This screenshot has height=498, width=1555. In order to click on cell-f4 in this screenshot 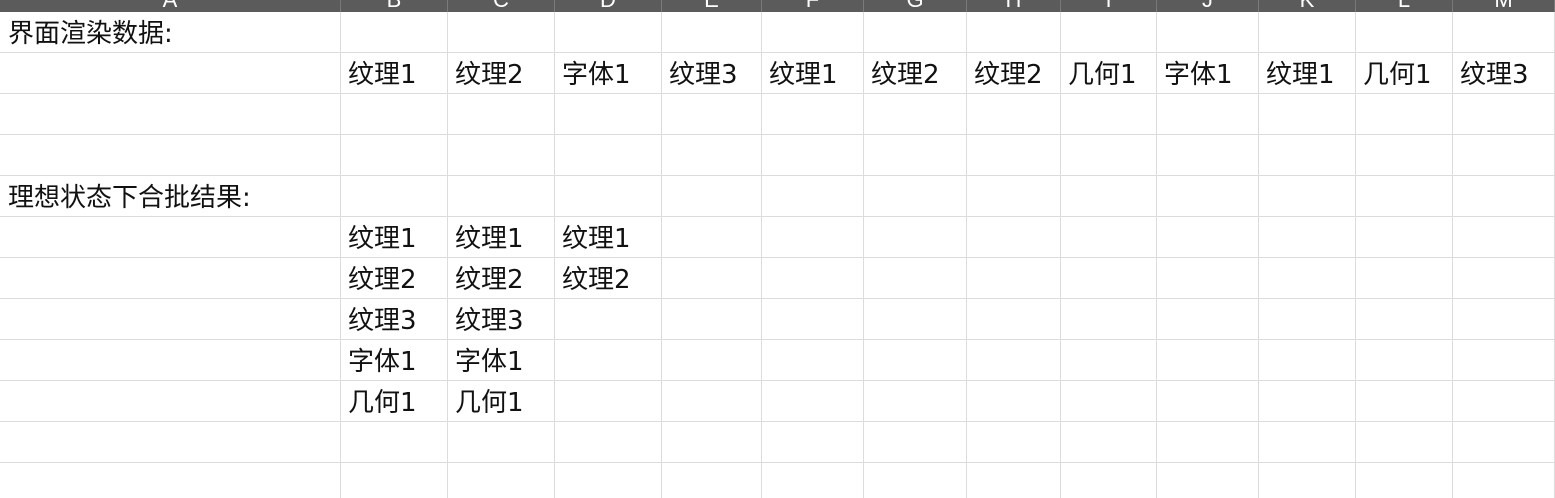, I will do `click(813, 155)`.